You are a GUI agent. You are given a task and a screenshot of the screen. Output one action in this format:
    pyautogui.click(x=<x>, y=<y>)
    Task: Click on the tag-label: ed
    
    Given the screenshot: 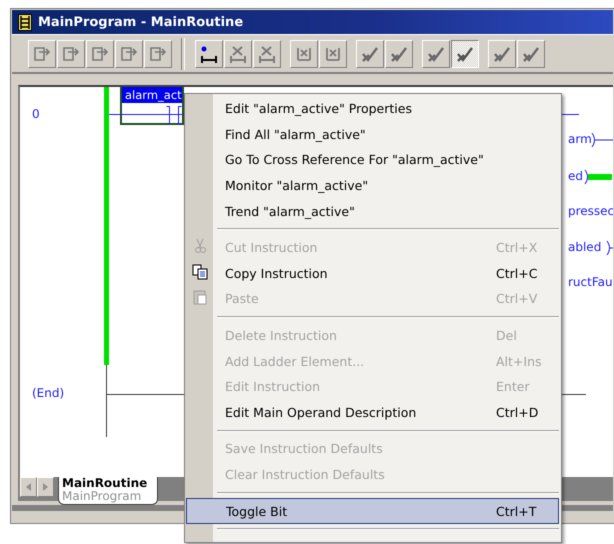 What is the action you would take?
    pyautogui.click(x=575, y=176)
    